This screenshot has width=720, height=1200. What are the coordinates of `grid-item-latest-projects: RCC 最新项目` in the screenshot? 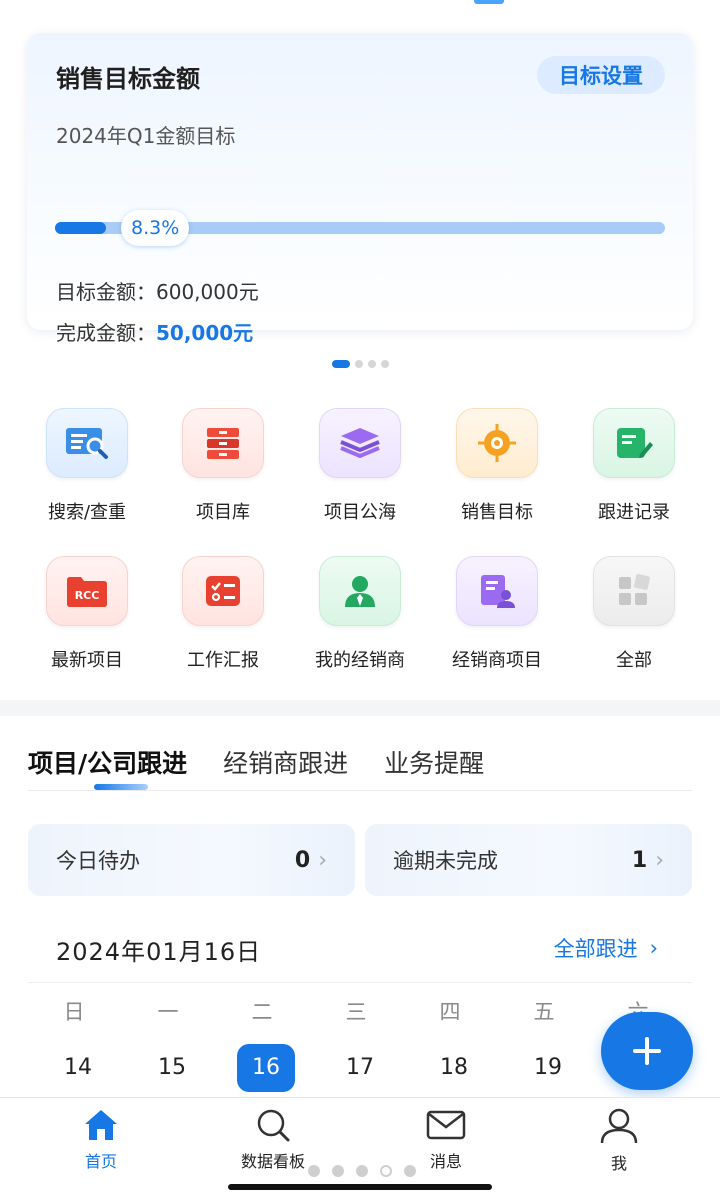 It's located at (87, 614).